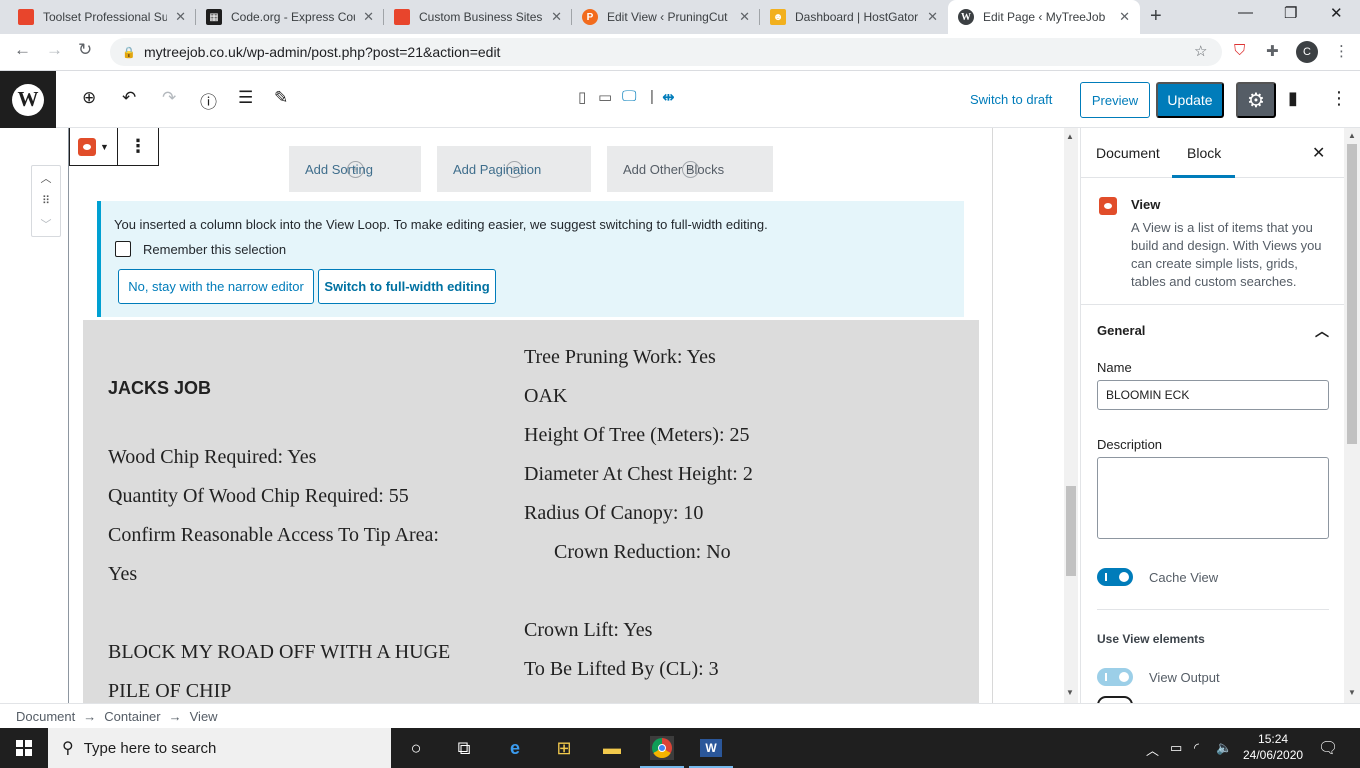  I want to click on notifications-icon: 🗨, so click(1328, 748).